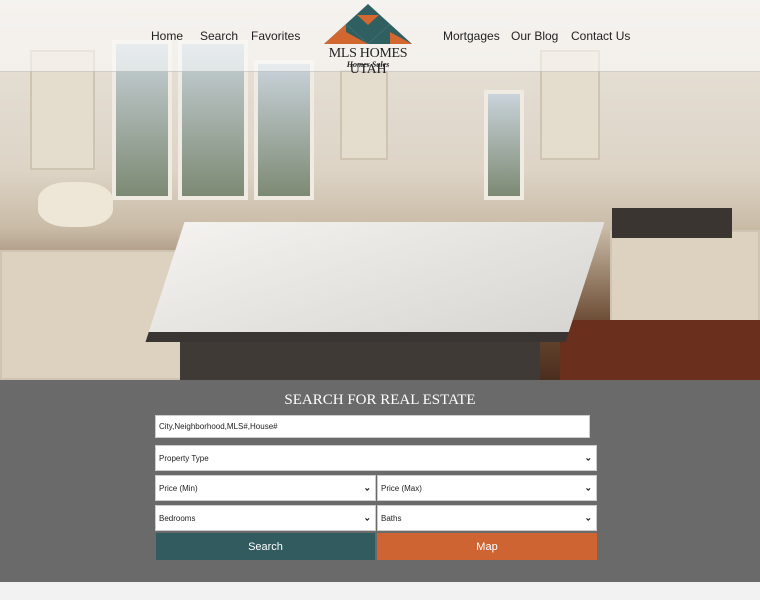 The image size is (760, 600). Describe the element at coordinates (219, 36) in the screenshot. I see `nav-search: Search` at that location.